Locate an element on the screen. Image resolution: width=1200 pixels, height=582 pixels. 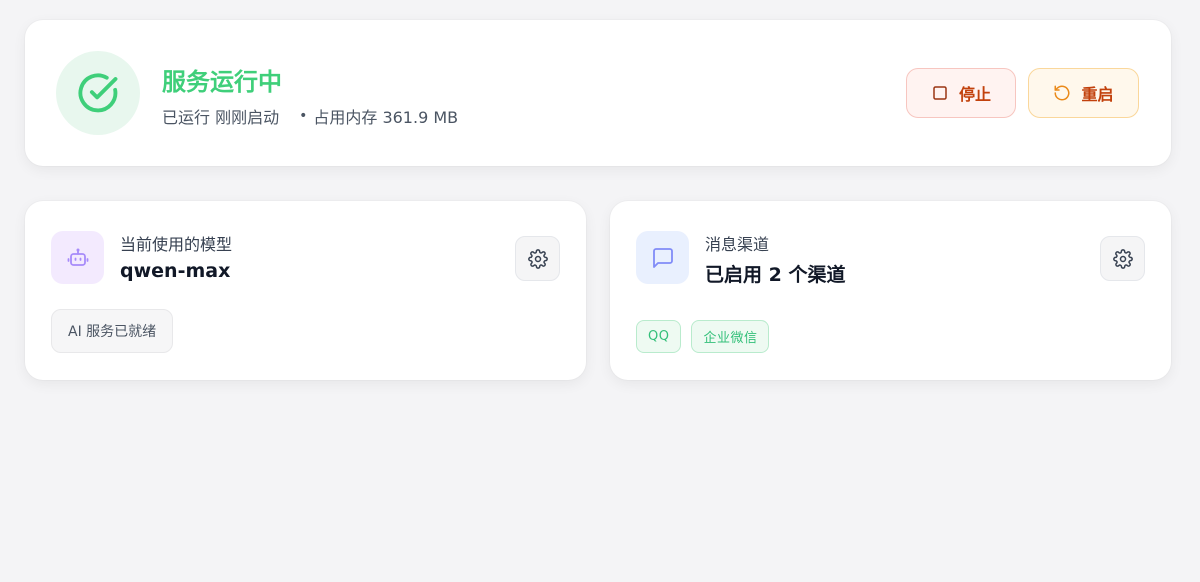
model-settings-button is located at coordinates (537, 258).